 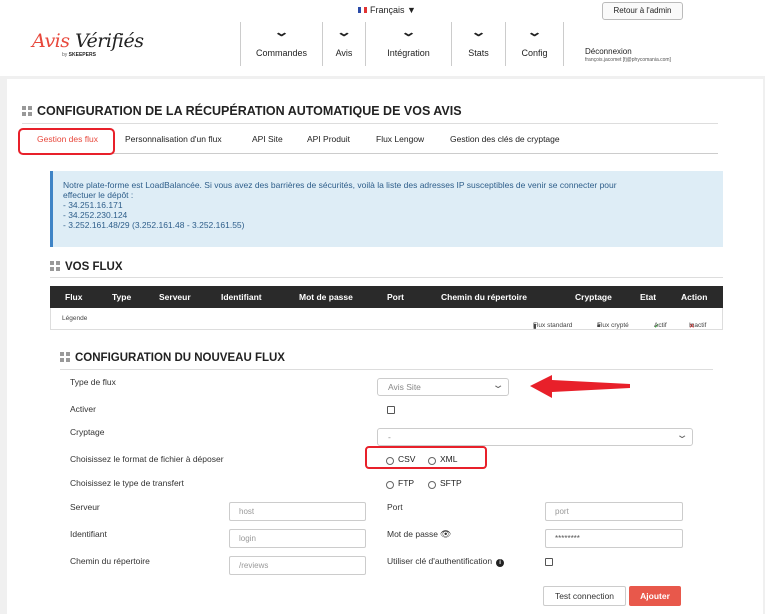 I want to click on identifiant-label: Identifiant, so click(x=88, y=534).